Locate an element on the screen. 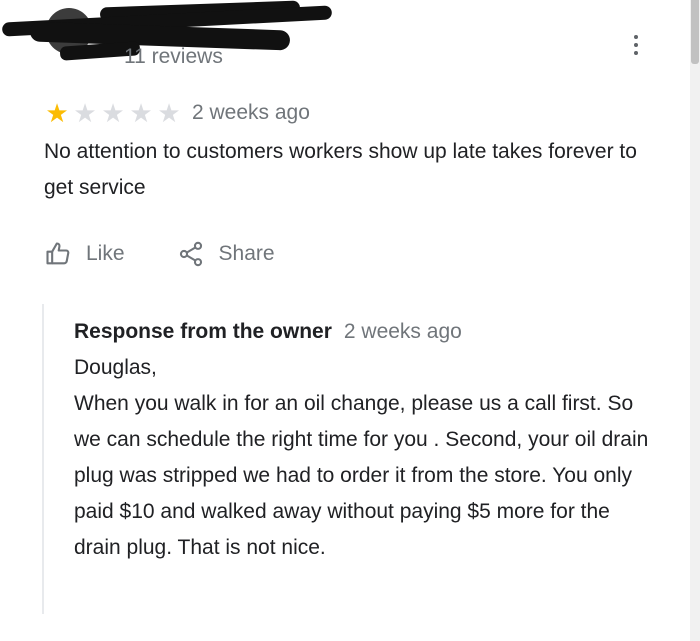 This screenshot has width=700, height=641. share-button: Share is located at coordinates (226, 254).